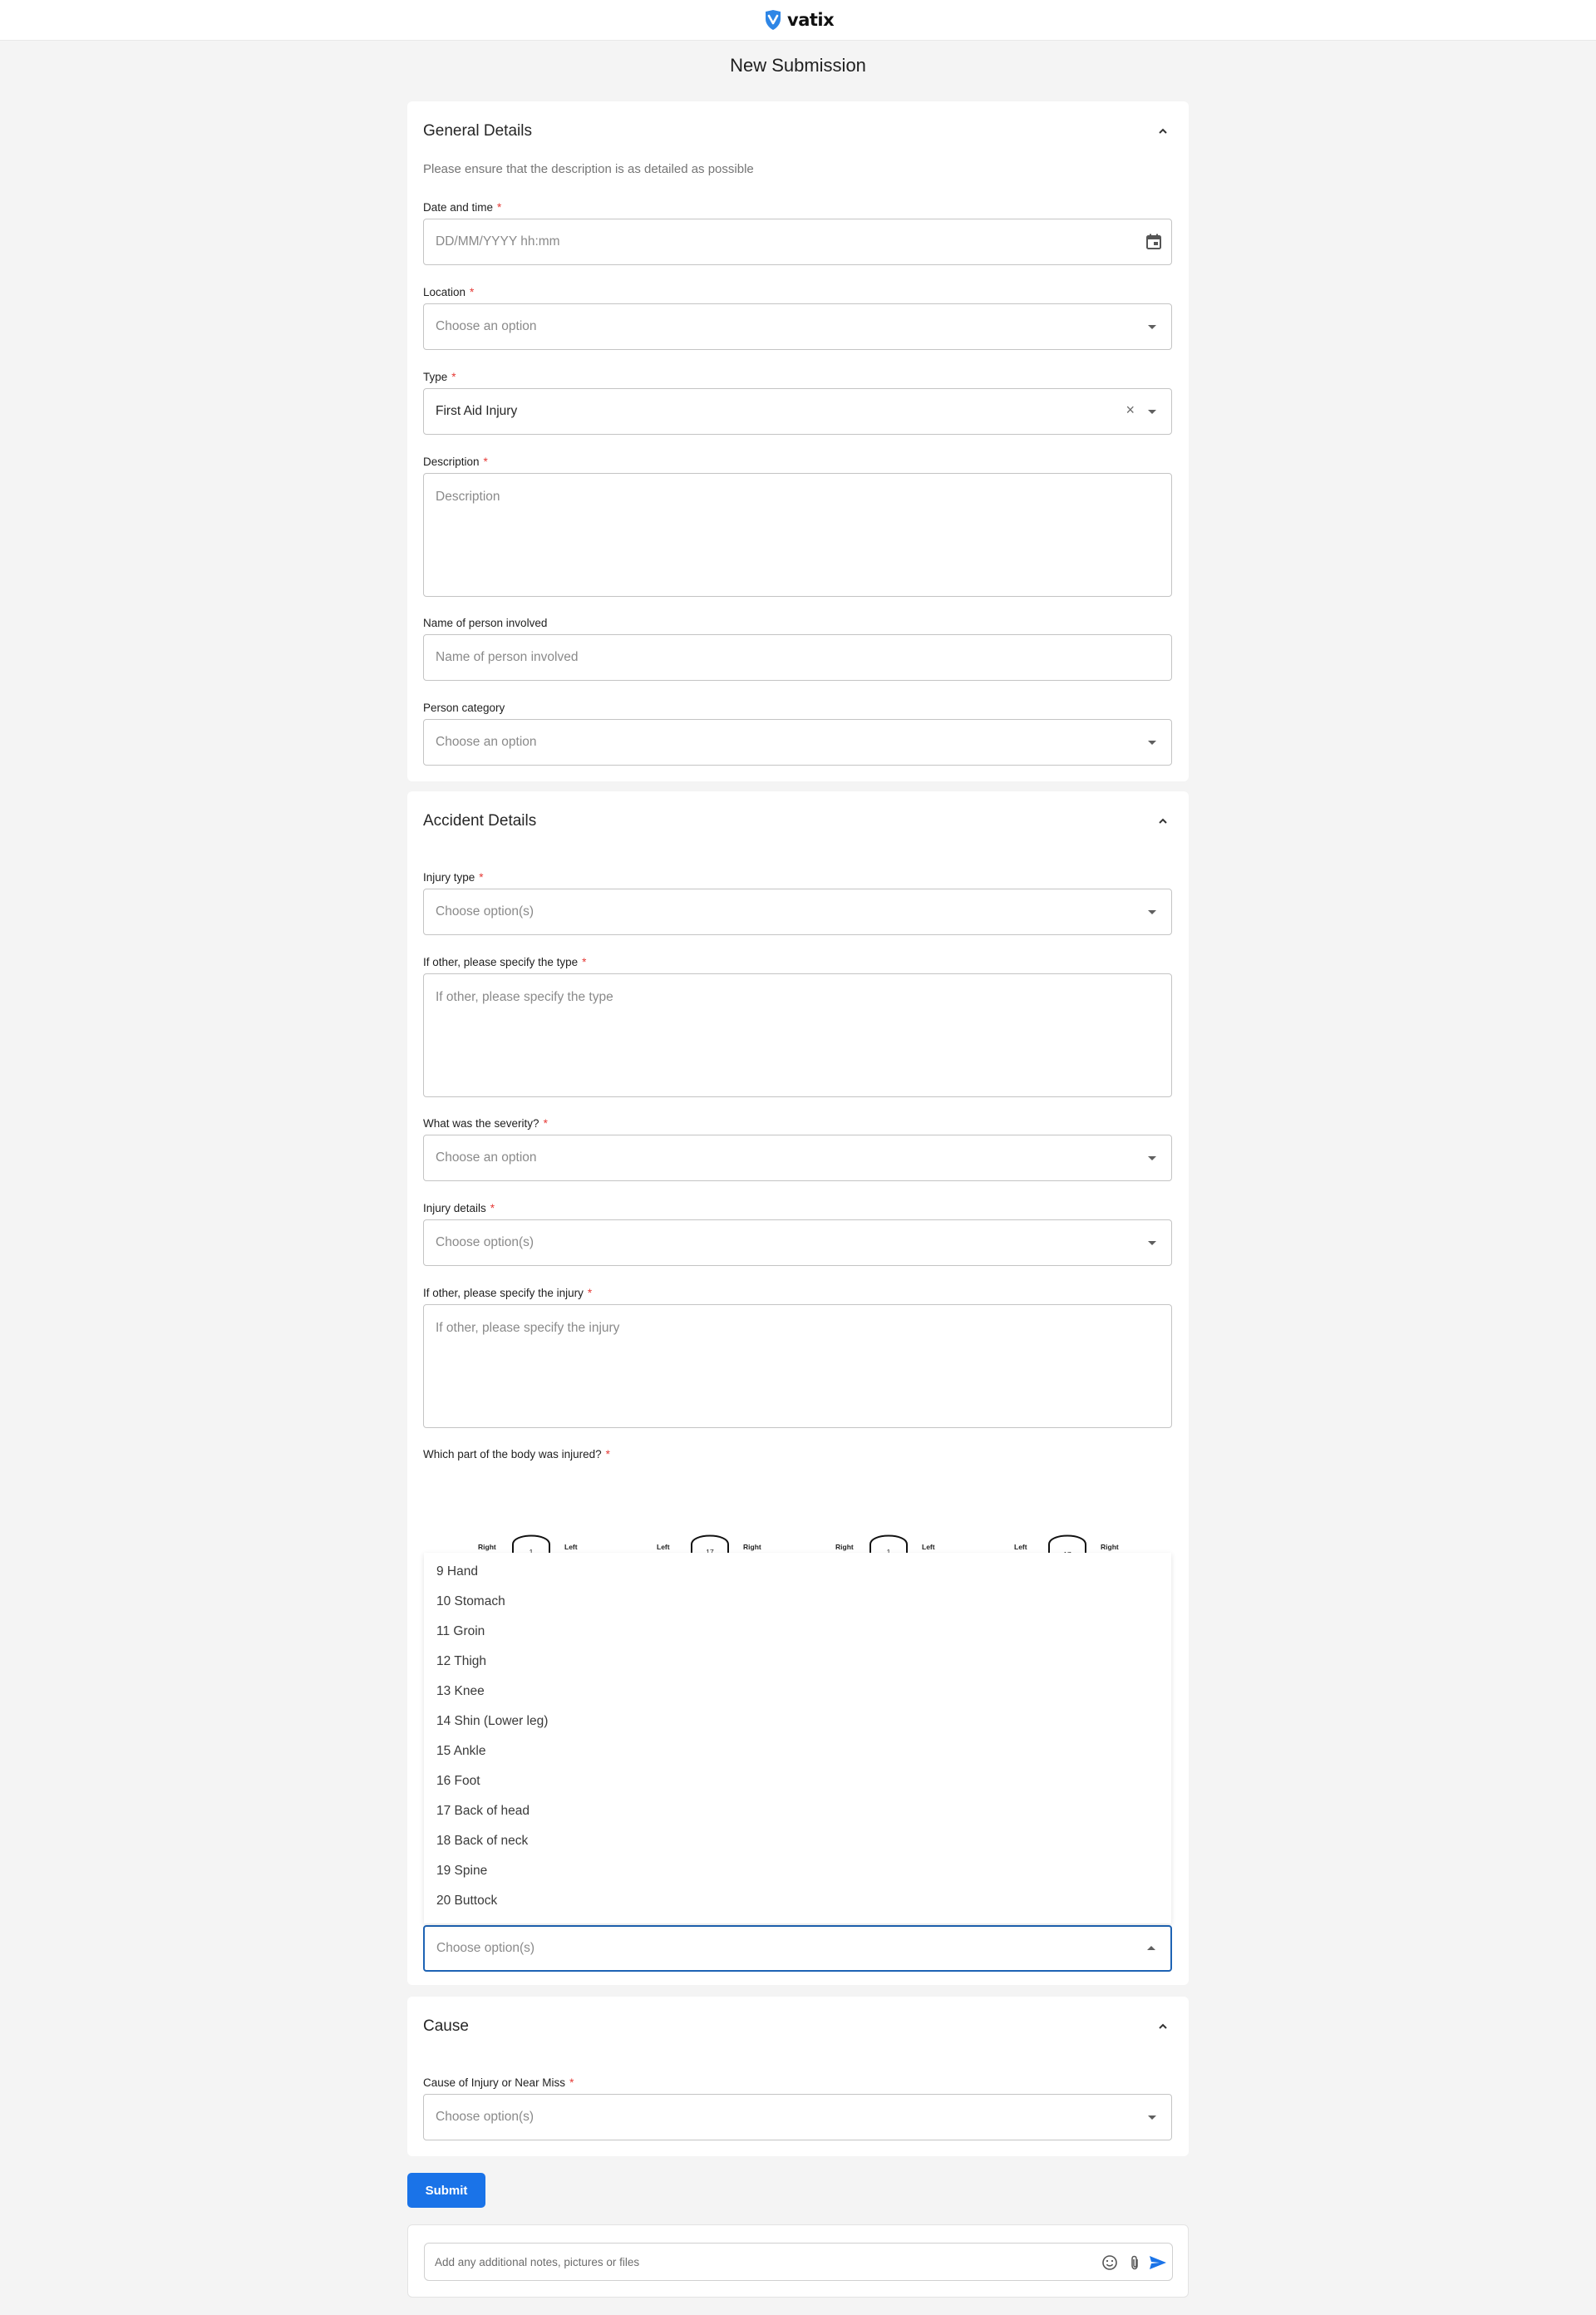 This screenshot has height=2315, width=1596. I want to click on body-part-label: Which part of the body was injured? *, so click(516, 1454).